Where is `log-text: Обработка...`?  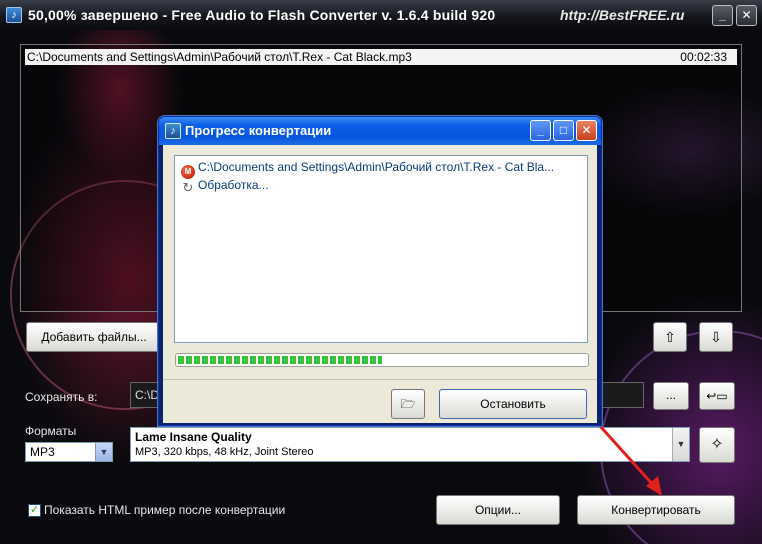
log-text: Обработка... is located at coordinates (233, 185).